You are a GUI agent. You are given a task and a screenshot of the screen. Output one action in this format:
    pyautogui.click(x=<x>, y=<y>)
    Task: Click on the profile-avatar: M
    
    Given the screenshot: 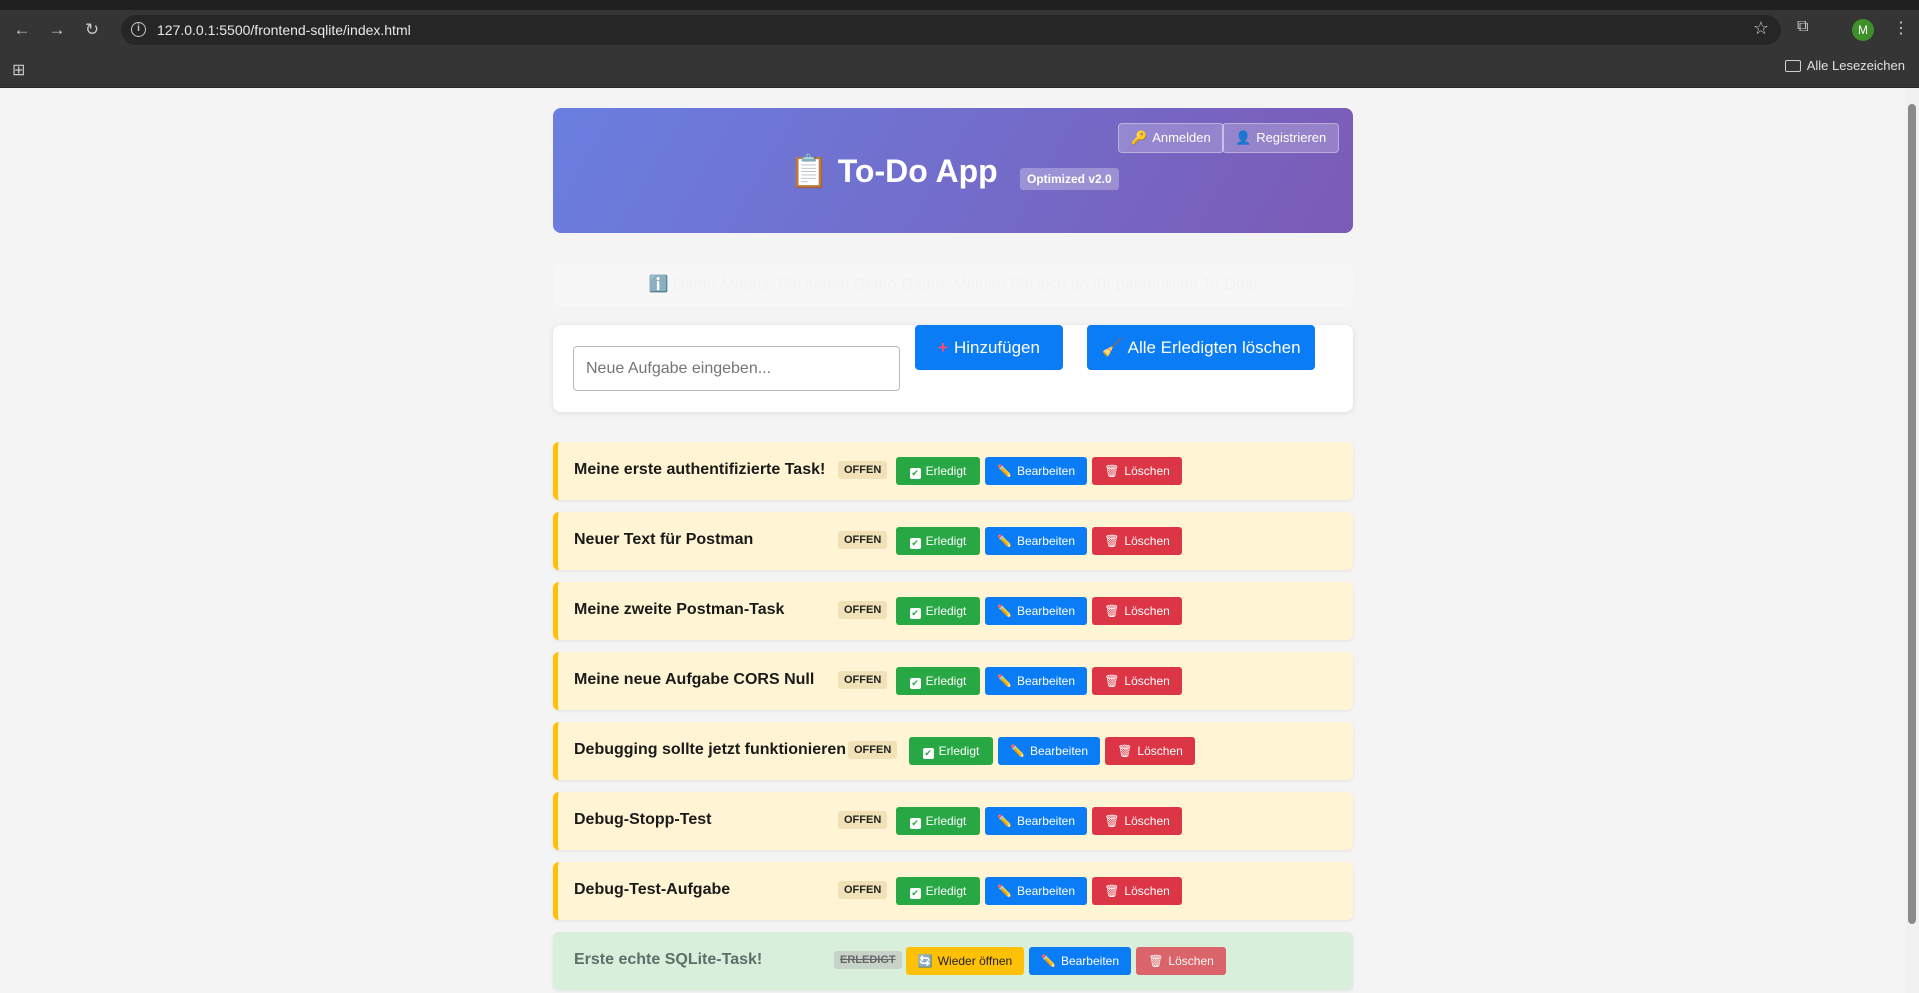 What is the action you would take?
    pyautogui.click(x=1863, y=30)
    